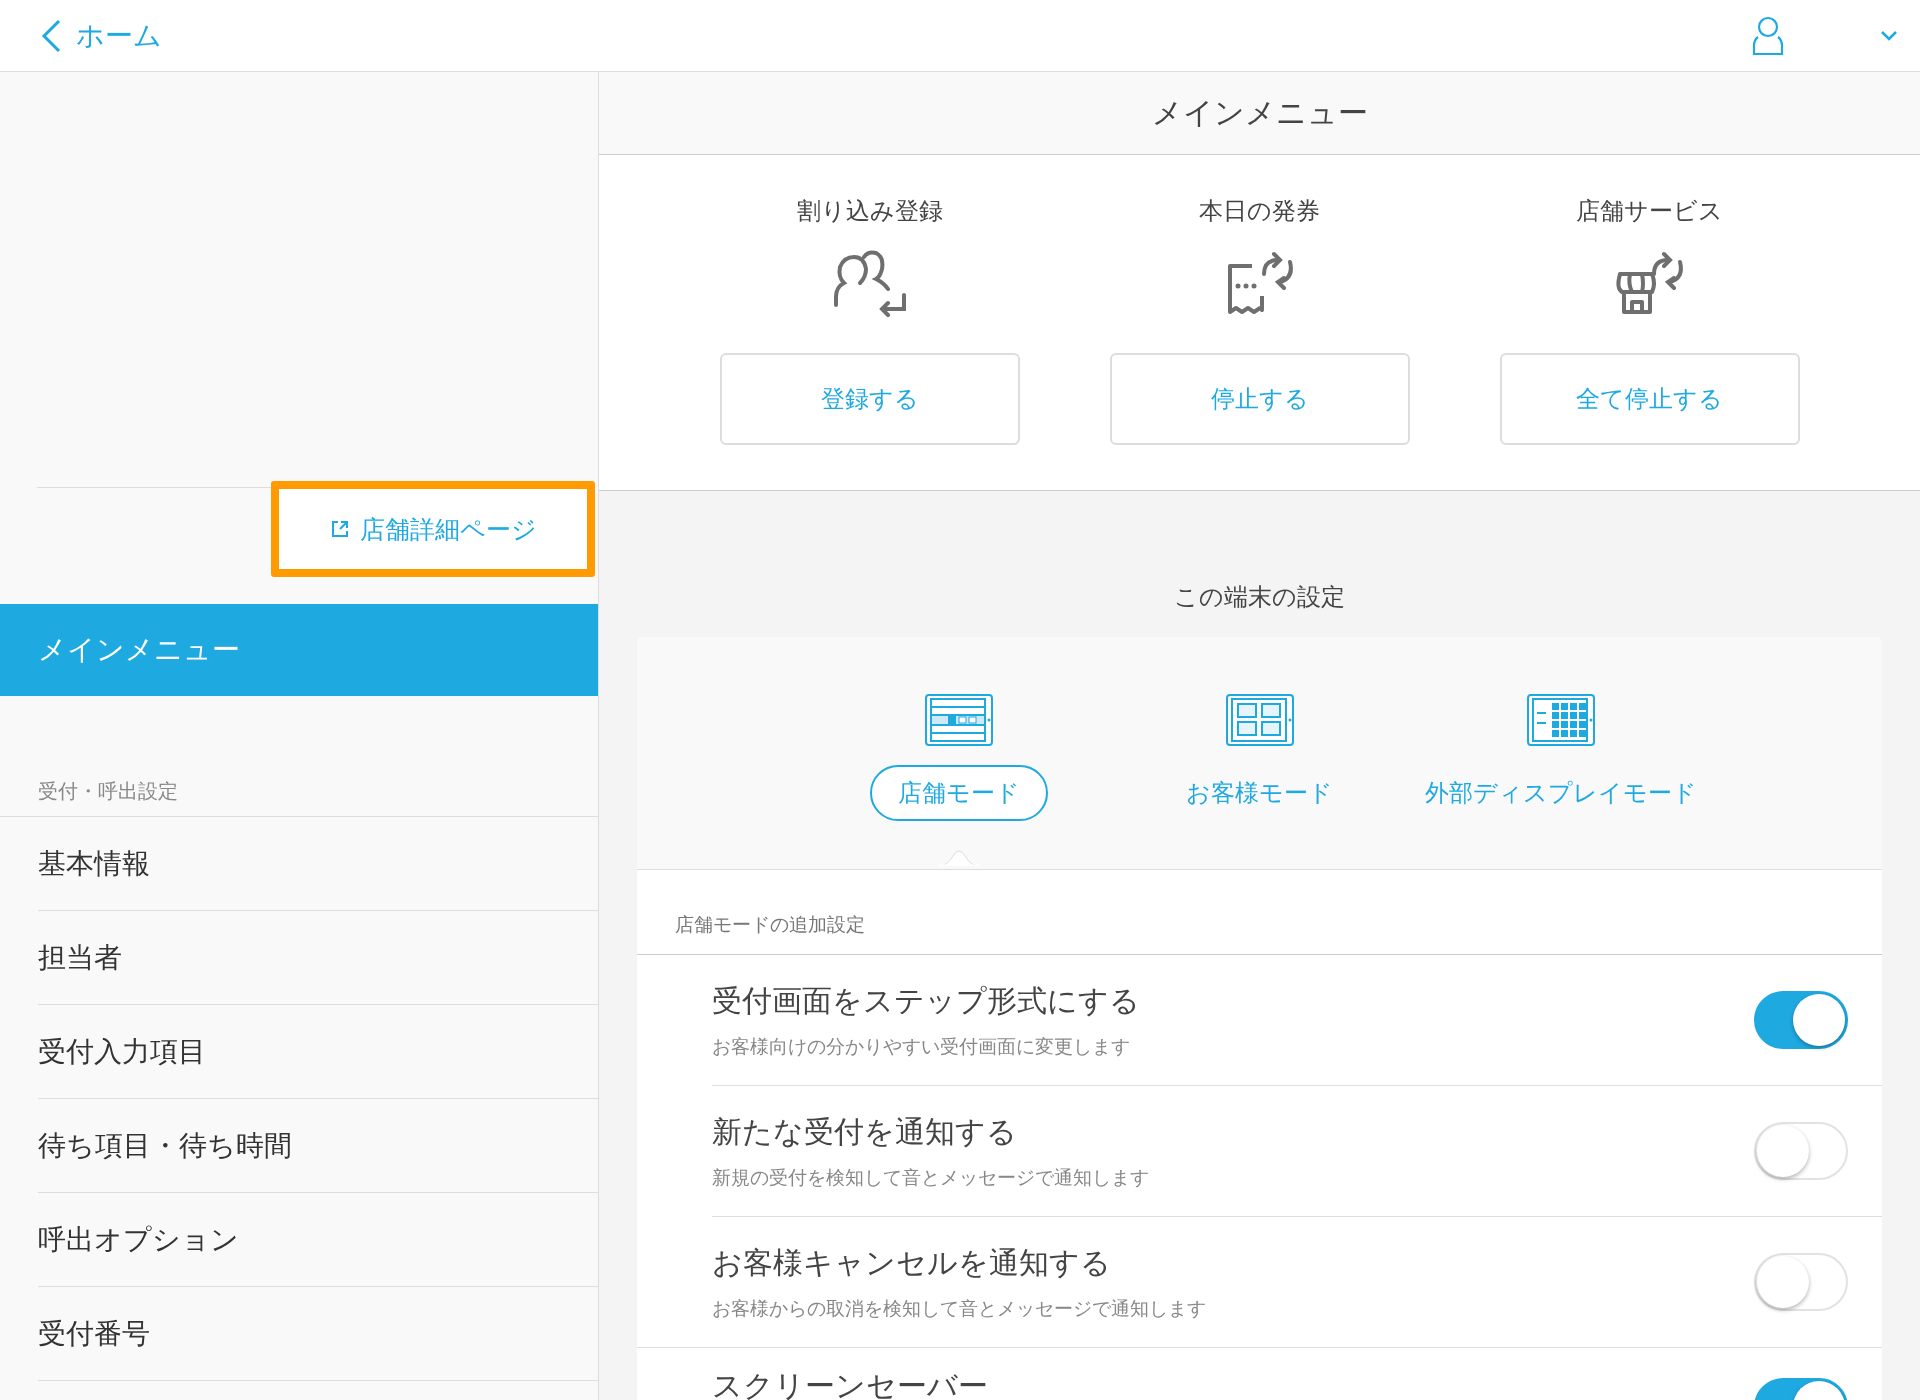 This screenshot has height=1400, width=1920. I want to click on mode-tab: お客様モード, so click(1259, 793).